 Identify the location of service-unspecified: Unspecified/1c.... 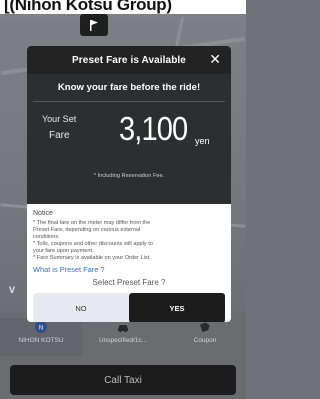
(123, 337).